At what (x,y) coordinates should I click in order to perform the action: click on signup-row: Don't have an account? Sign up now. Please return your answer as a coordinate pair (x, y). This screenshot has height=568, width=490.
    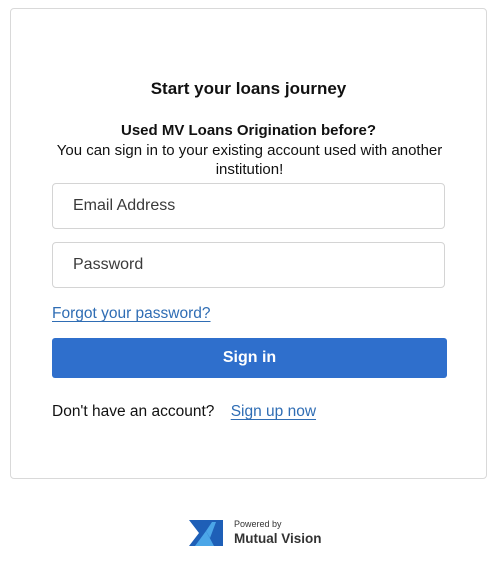
    Looking at the image, I should click on (184, 412).